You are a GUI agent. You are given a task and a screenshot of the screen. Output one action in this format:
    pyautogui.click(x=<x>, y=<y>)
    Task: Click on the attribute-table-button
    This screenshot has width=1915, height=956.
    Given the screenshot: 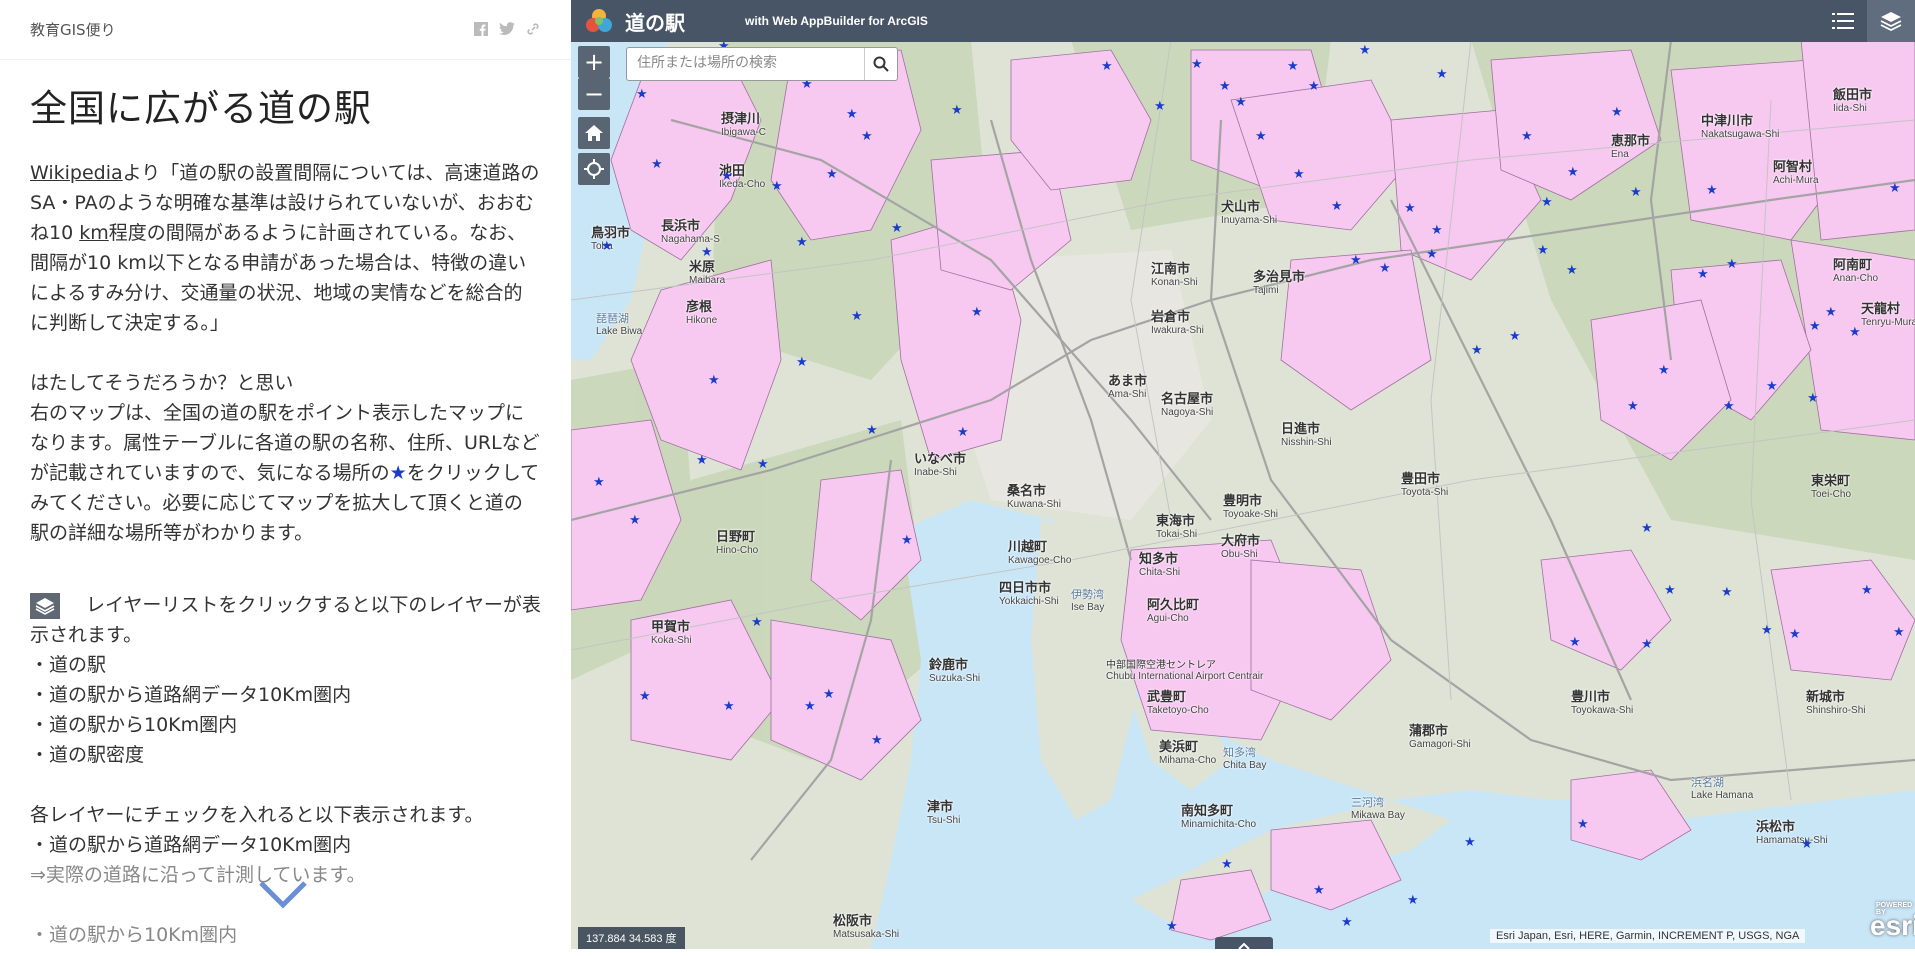 What is the action you would take?
    pyautogui.click(x=1843, y=21)
    